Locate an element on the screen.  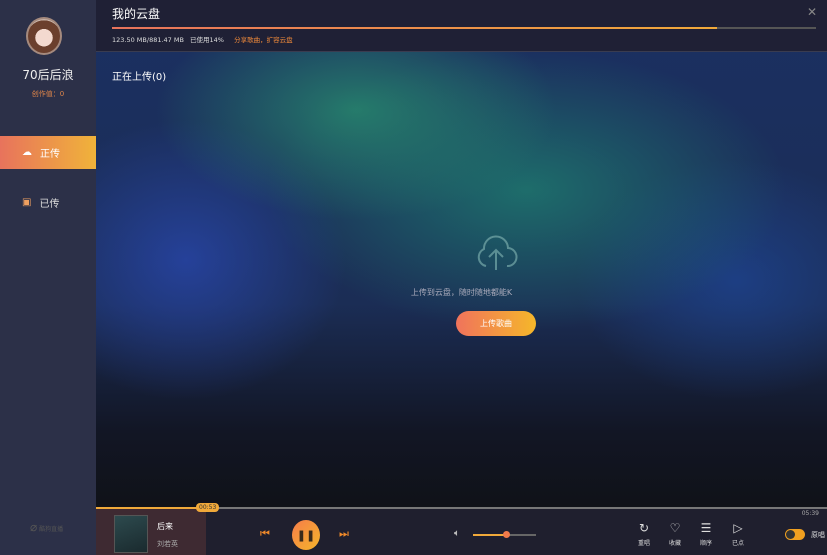
live-button: ⌀ 酷狗直播 is located at coordinates (46, 527).